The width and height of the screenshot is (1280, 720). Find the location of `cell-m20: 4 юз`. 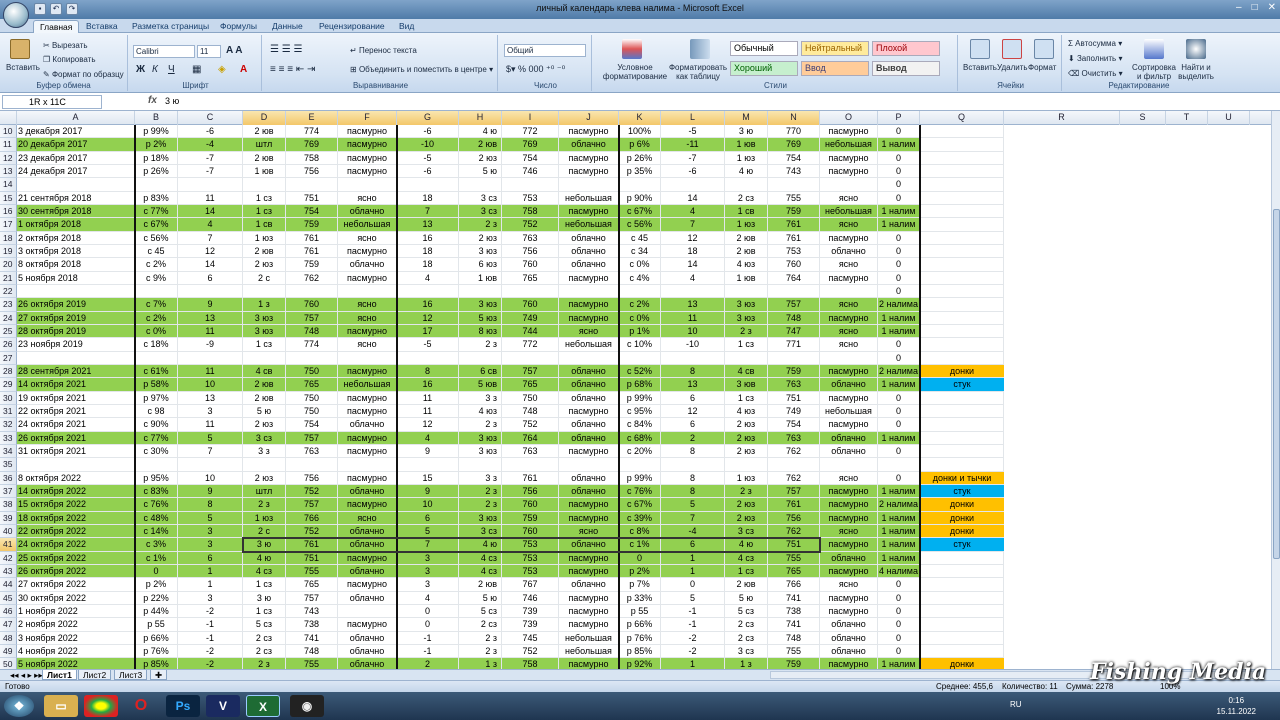

cell-m20: 4 юз is located at coordinates (746, 265).